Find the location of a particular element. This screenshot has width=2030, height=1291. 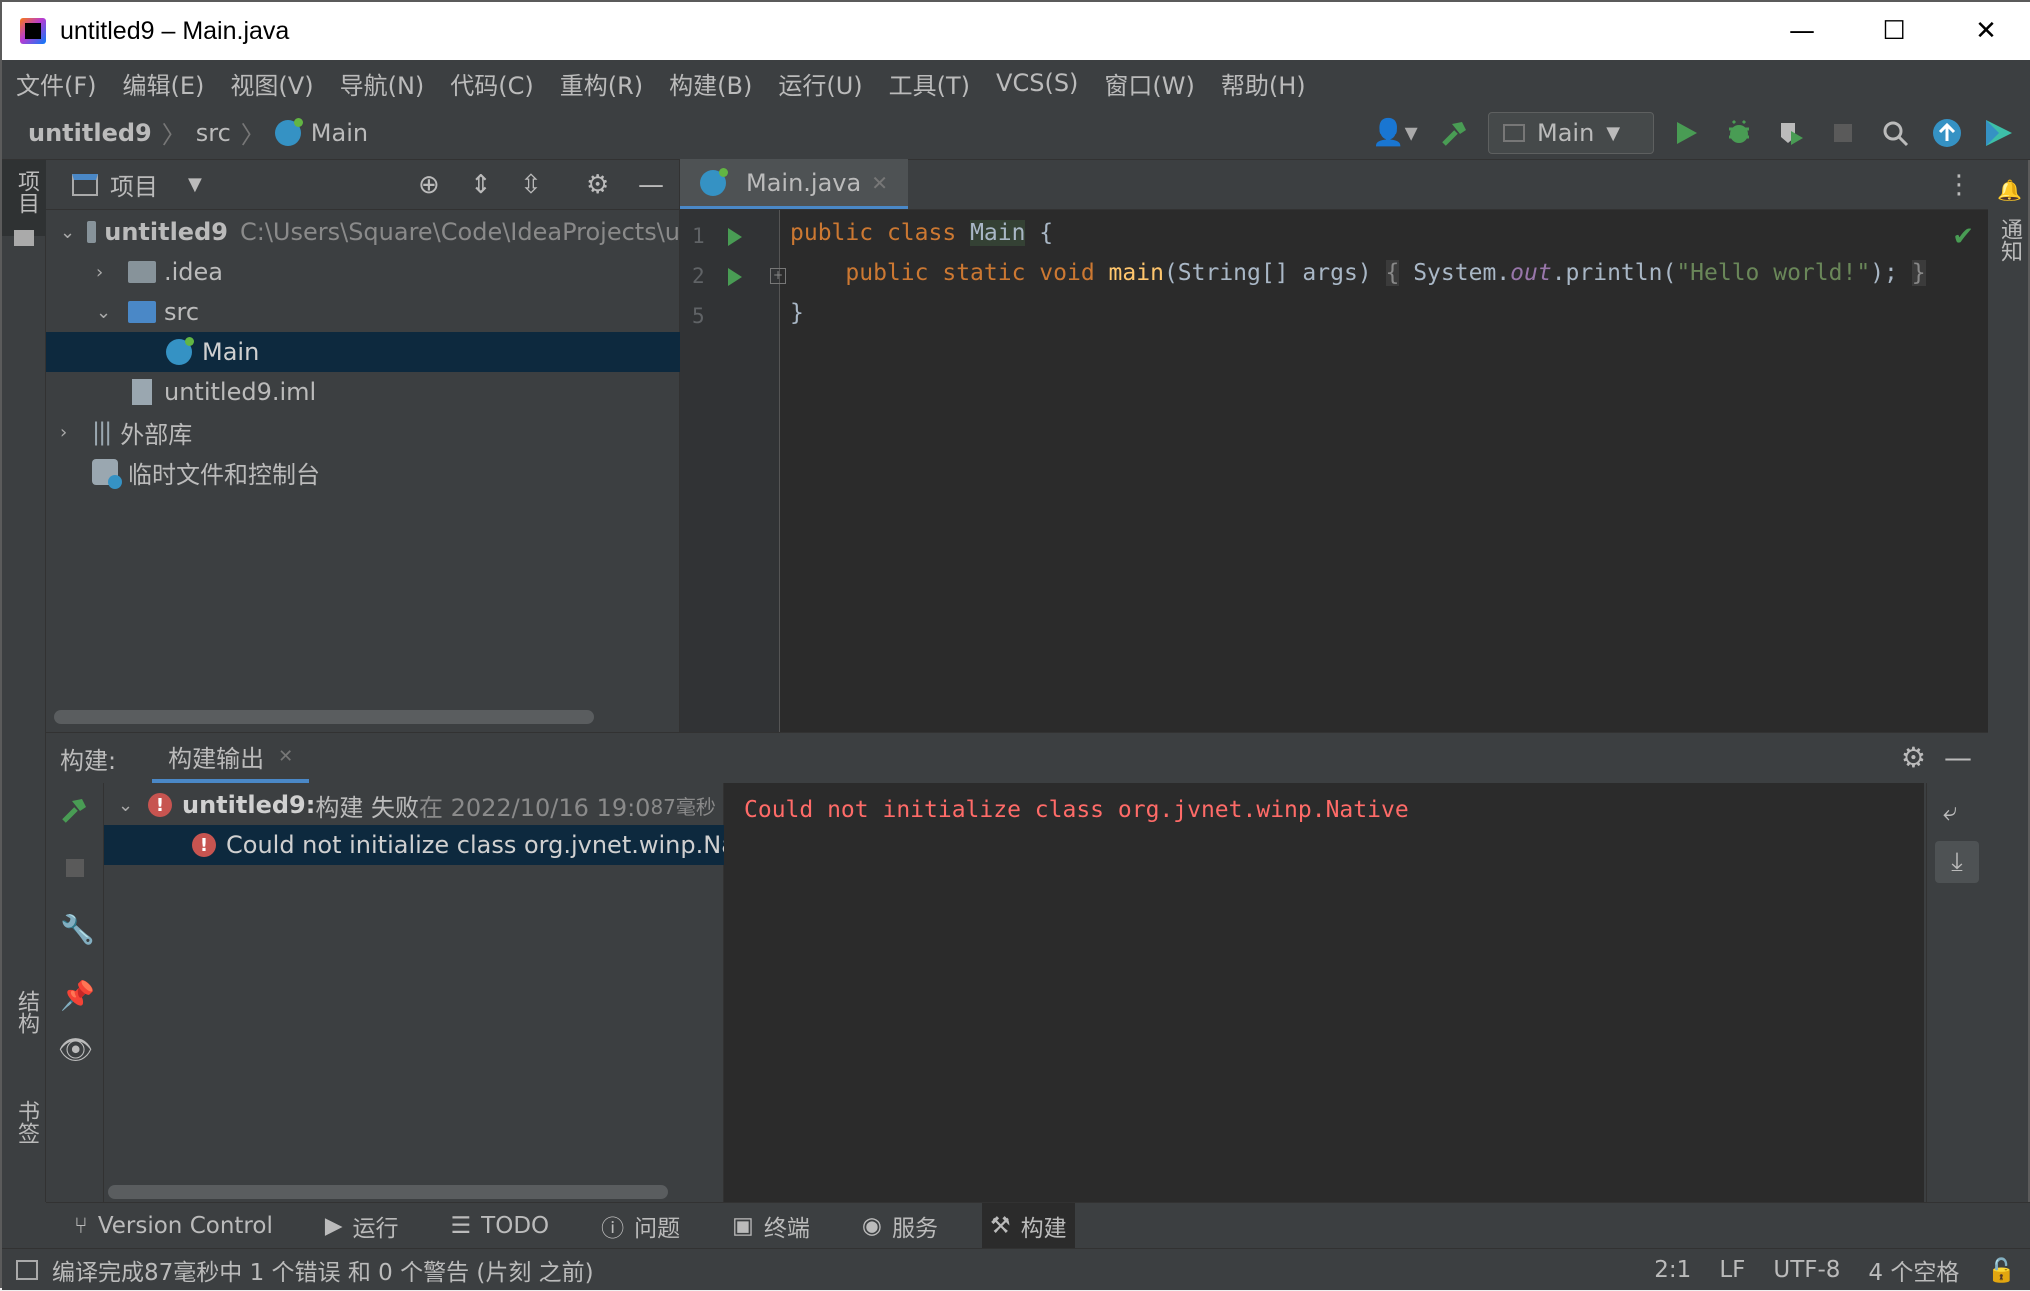

eye-icon: 👁 is located at coordinates (76, 1049).